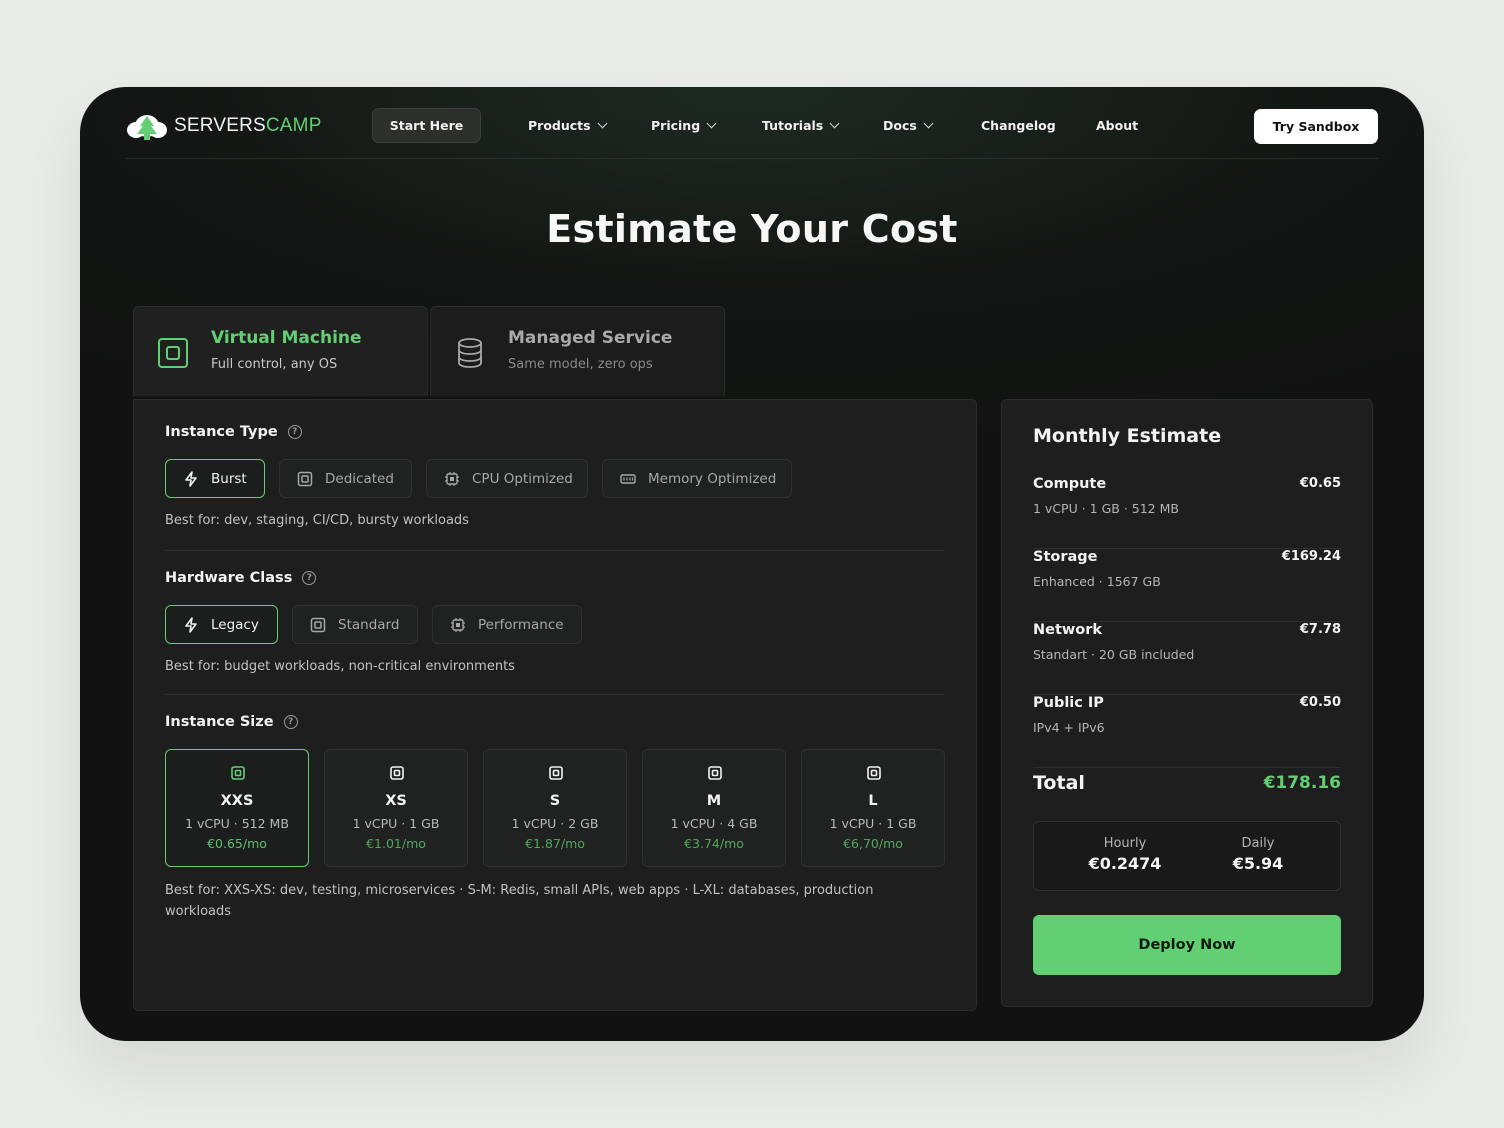 This screenshot has height=1128, width=1504. I want to click on cost-row-storage: Storage Enhanced · 1567 GB €169.24, so click(1187, 585).